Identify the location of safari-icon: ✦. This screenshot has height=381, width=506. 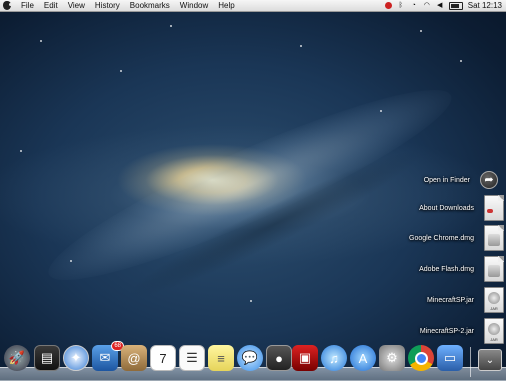
(76, 358).